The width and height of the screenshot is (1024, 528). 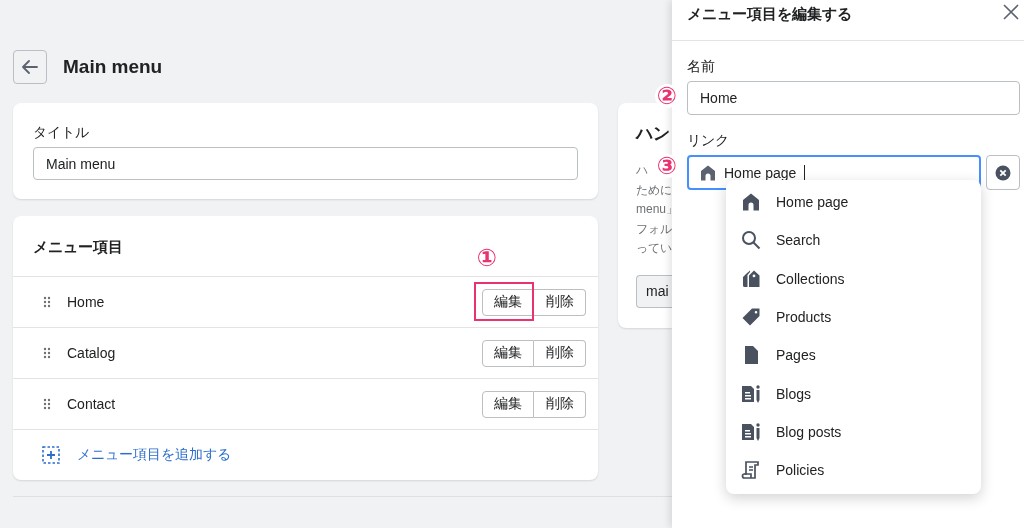 I want to click on close-icon, so click(x=1011, y=12).